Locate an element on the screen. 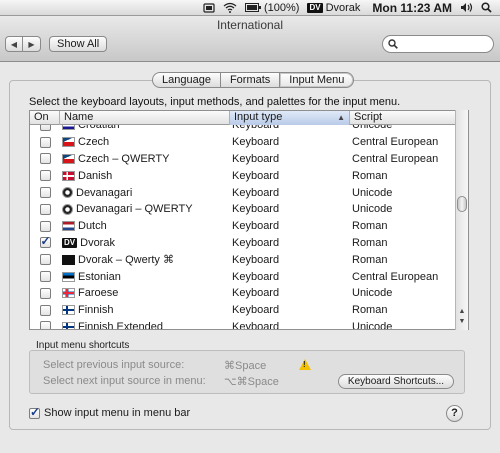 The width and height of the screenshot is (500, 453). wifi-icon is located at coordinates (230, 7).